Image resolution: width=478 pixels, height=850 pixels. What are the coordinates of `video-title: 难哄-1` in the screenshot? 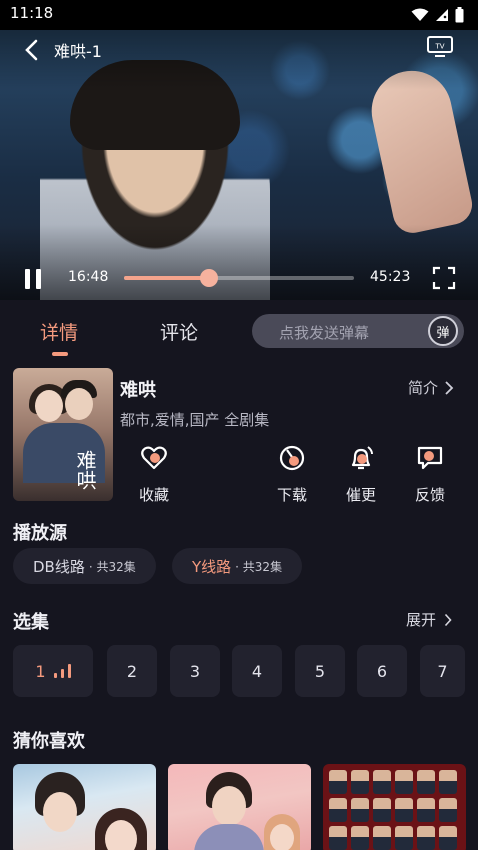 It's located at (78, 51).